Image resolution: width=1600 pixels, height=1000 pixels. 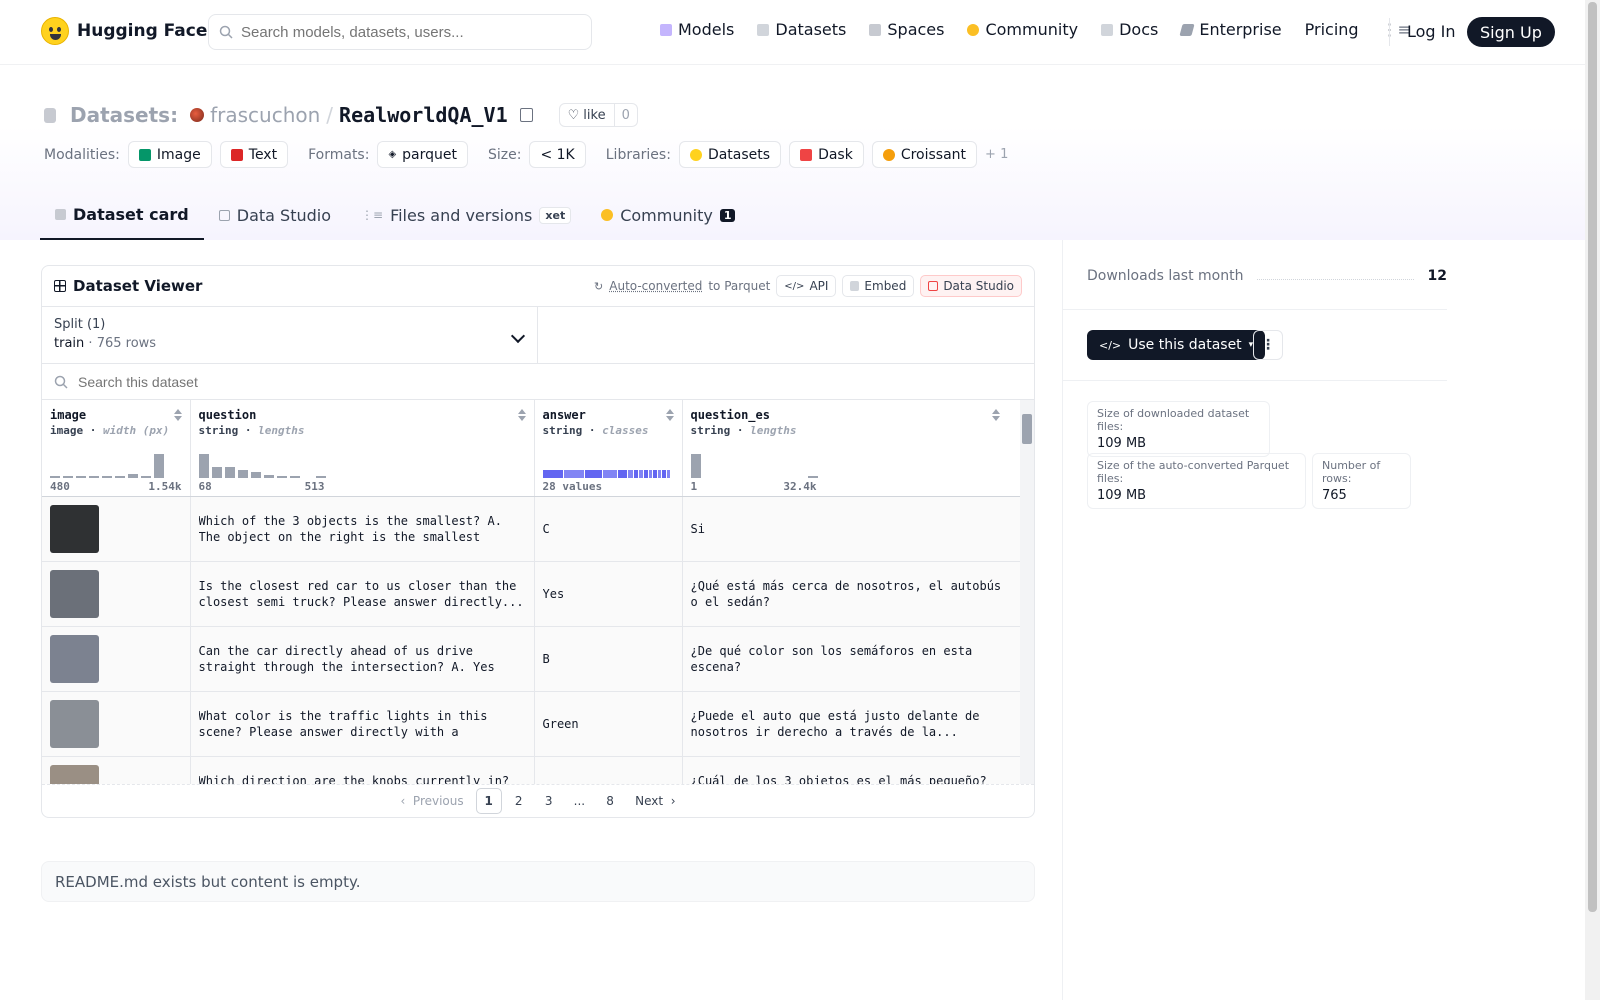 I want to click on global-search, so click(x=400, y=32).